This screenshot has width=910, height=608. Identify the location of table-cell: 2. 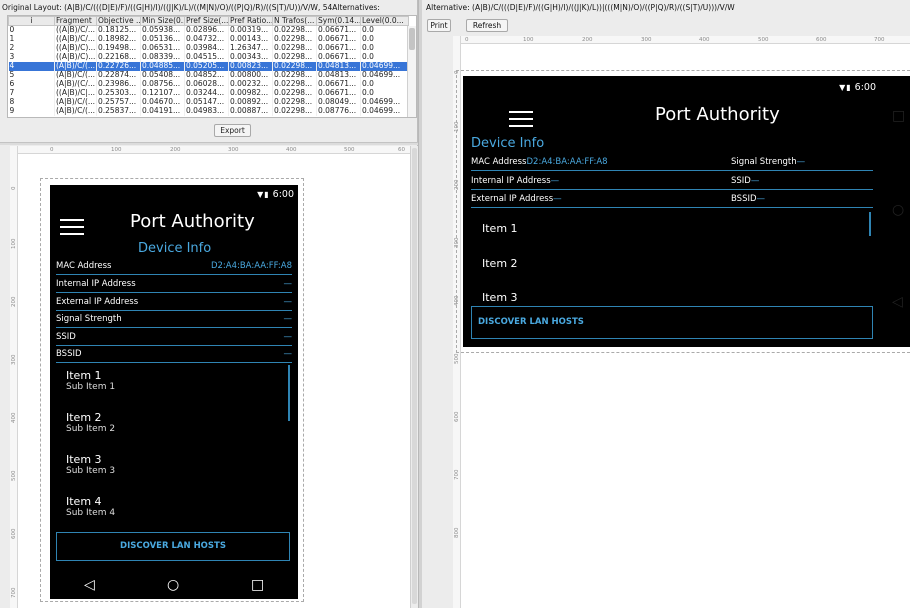
(31, 48).